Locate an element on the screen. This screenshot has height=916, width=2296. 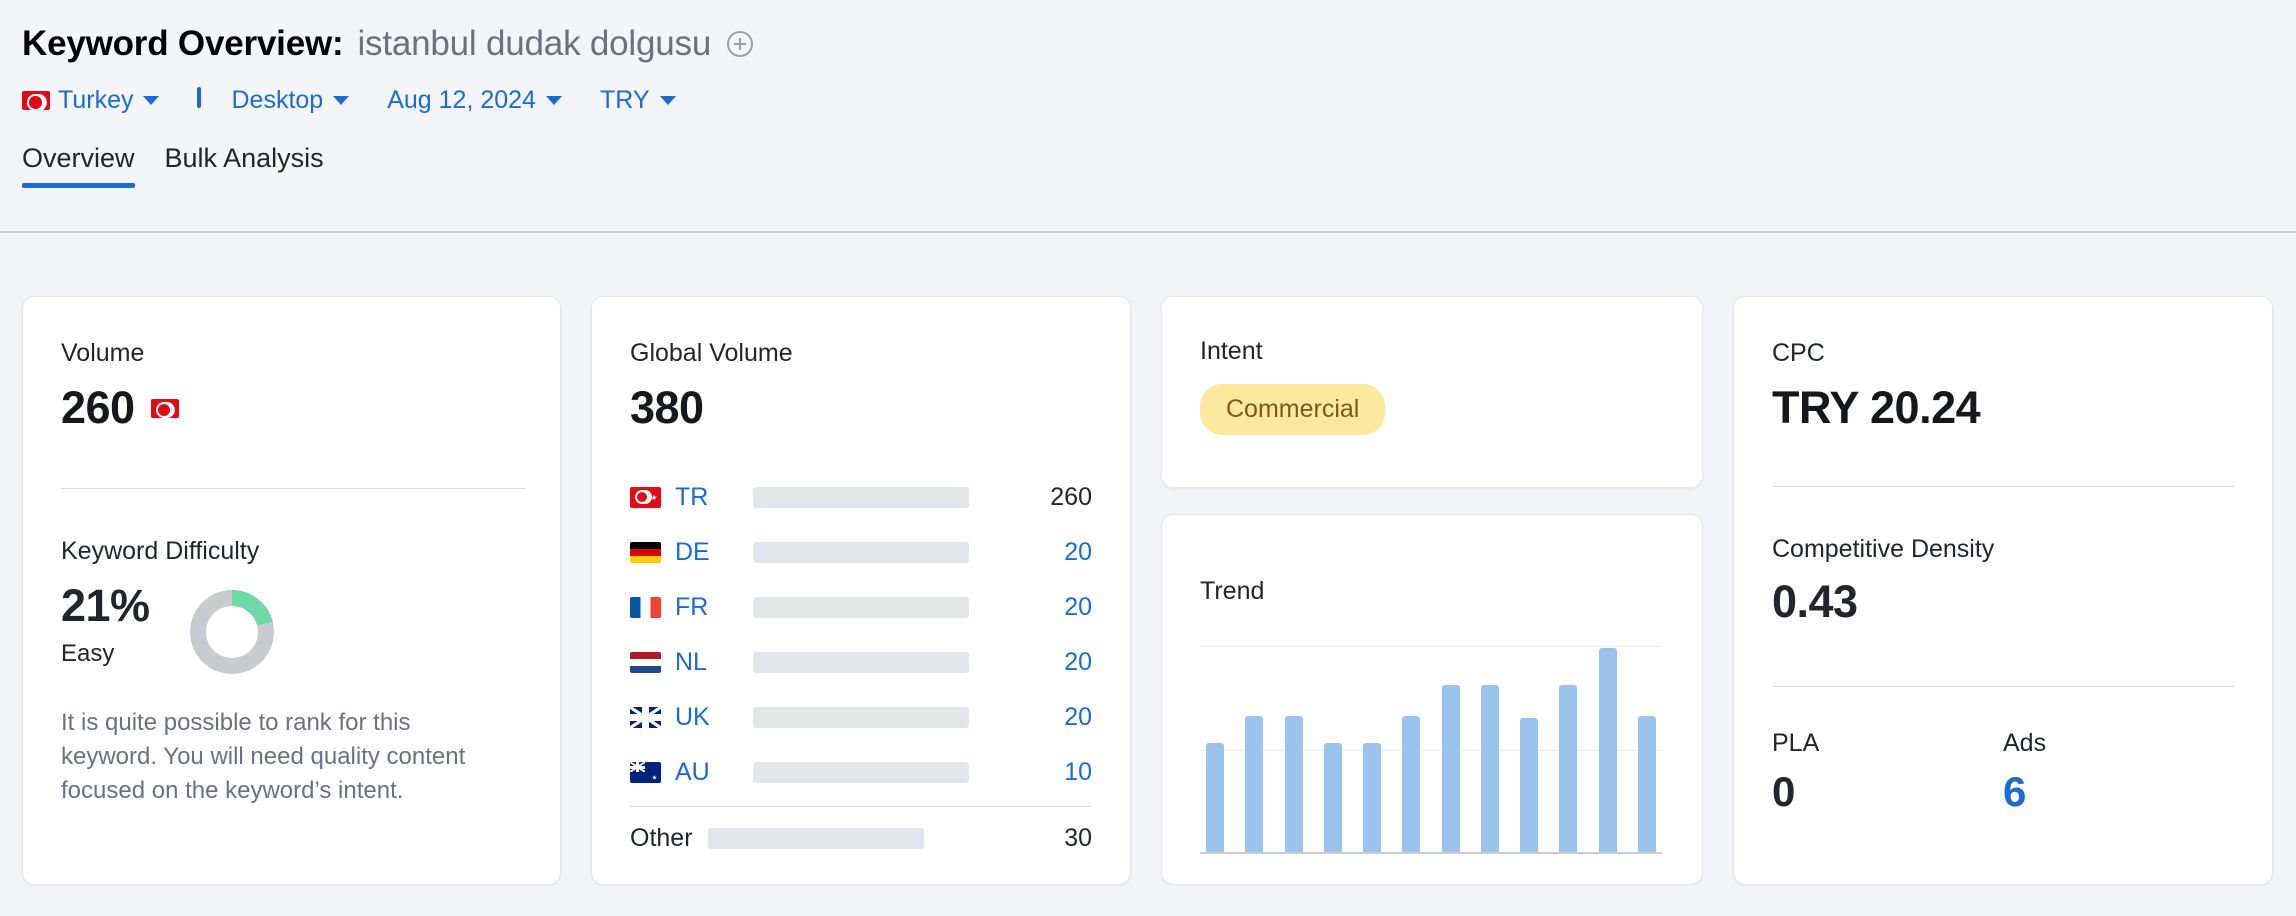
trend-bars is located at coordinates (1431, 749).